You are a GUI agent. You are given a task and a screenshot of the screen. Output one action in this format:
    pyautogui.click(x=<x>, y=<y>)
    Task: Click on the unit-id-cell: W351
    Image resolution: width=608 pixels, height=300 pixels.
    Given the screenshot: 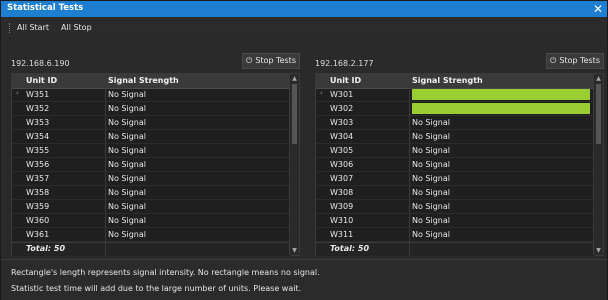 What is the action you would take?
    pyautogui.click(x=38, y=94)
    